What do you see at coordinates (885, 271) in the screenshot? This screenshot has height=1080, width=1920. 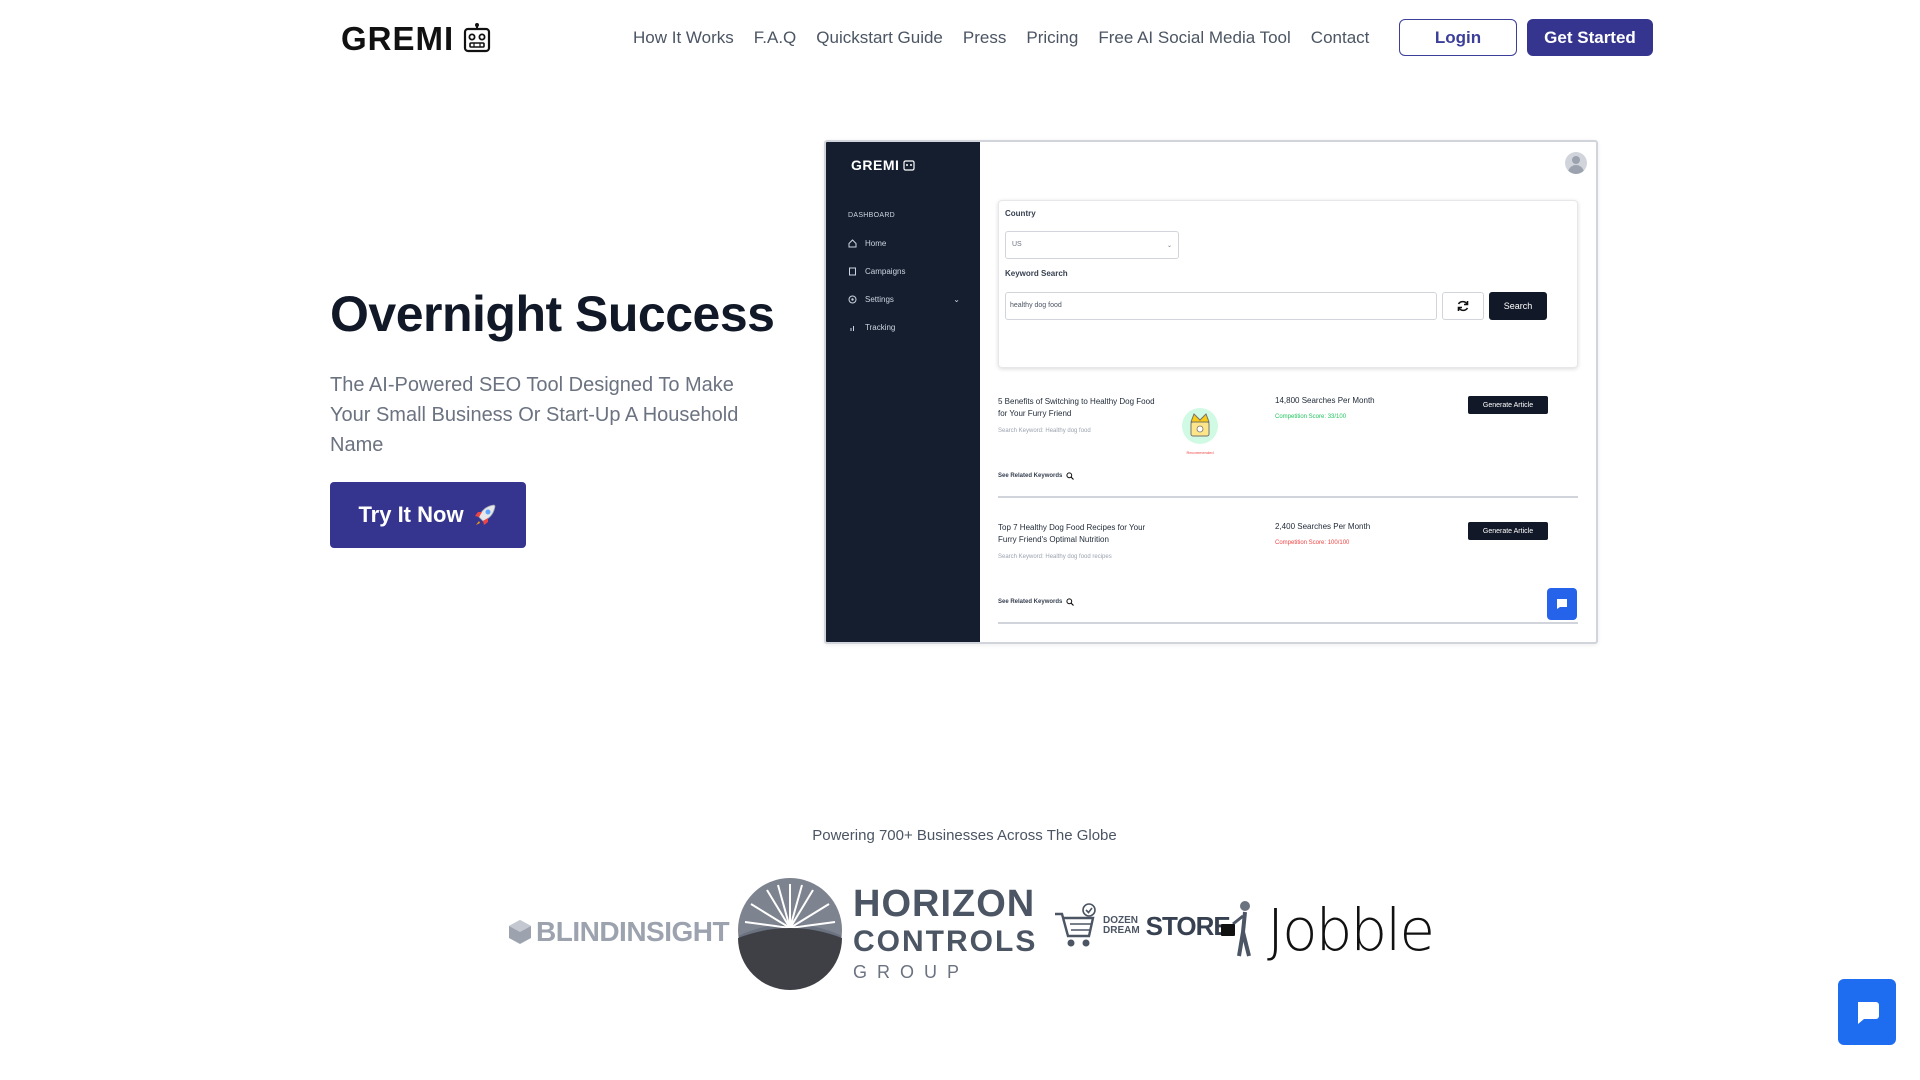 I see `mock-nav-label: Campaigns` at bounding box center [885, 271].